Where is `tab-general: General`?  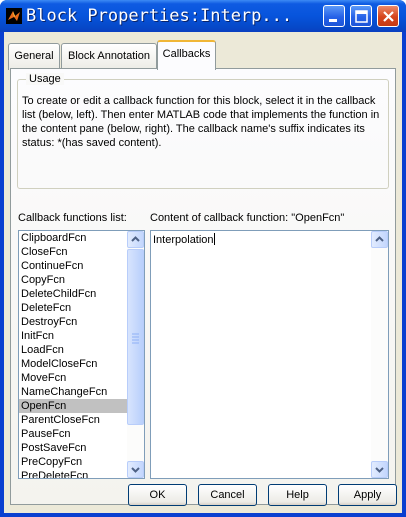 tab-general: General is located at coordinates (34, 56).